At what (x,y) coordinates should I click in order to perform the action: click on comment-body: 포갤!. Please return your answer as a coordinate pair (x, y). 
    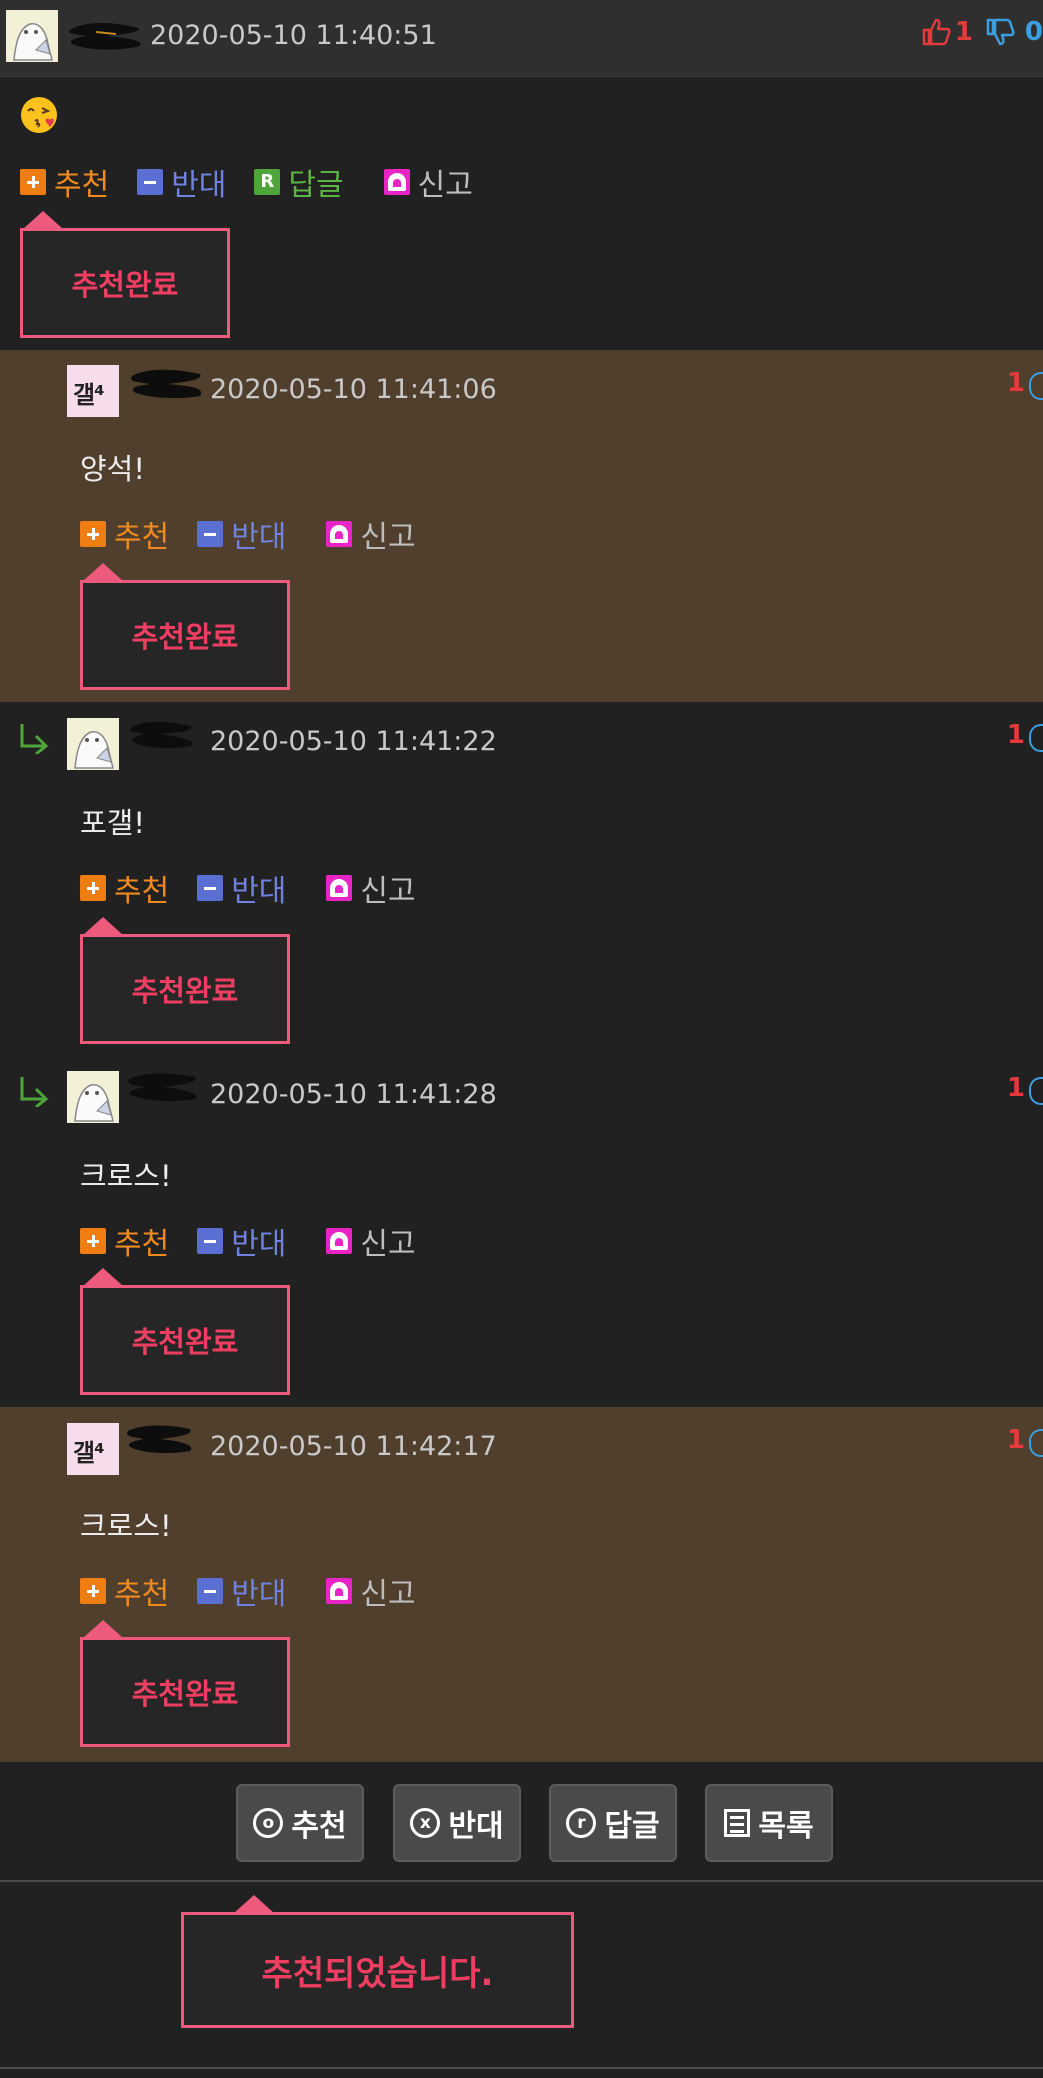
    Looking at the image, I should click on (112, 823).